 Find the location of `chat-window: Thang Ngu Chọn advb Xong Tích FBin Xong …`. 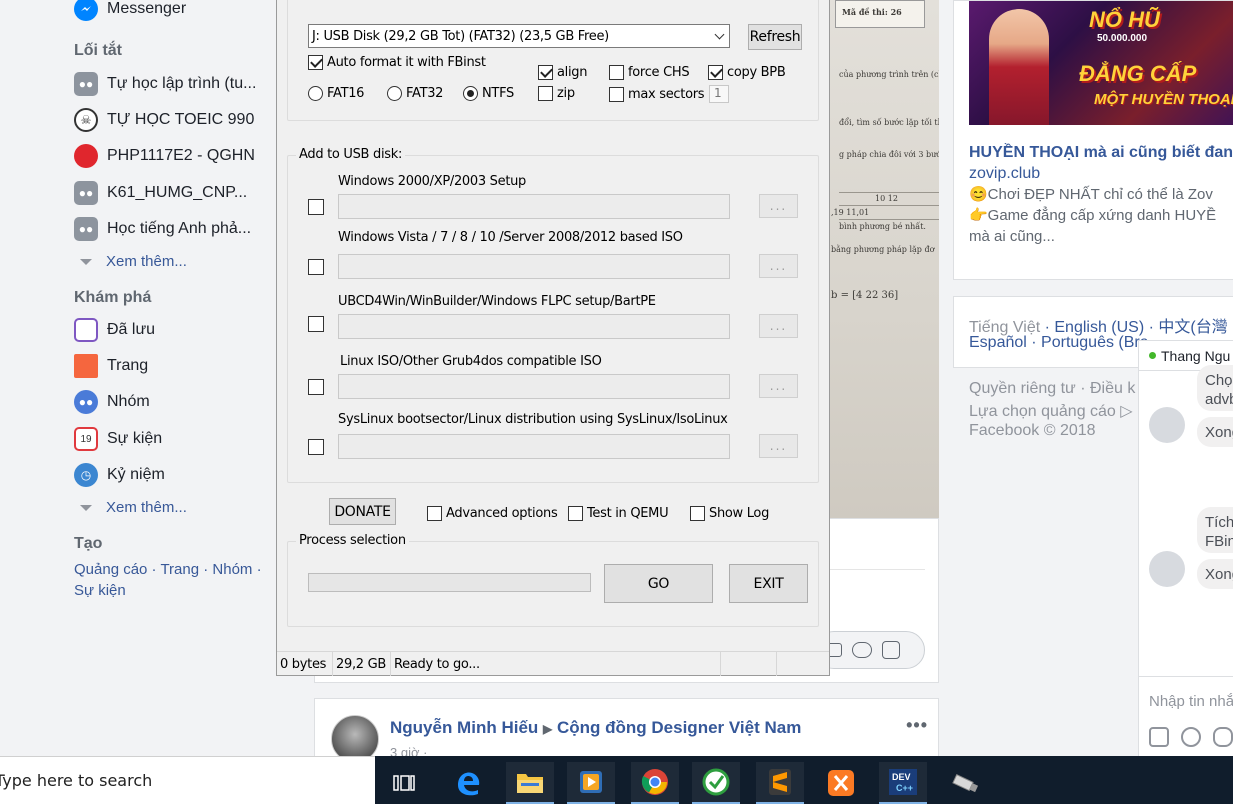

chat-window: Thang Ngu Chọn advb Xong Tích FBin Xong … is located at coordinates (1185, 550).